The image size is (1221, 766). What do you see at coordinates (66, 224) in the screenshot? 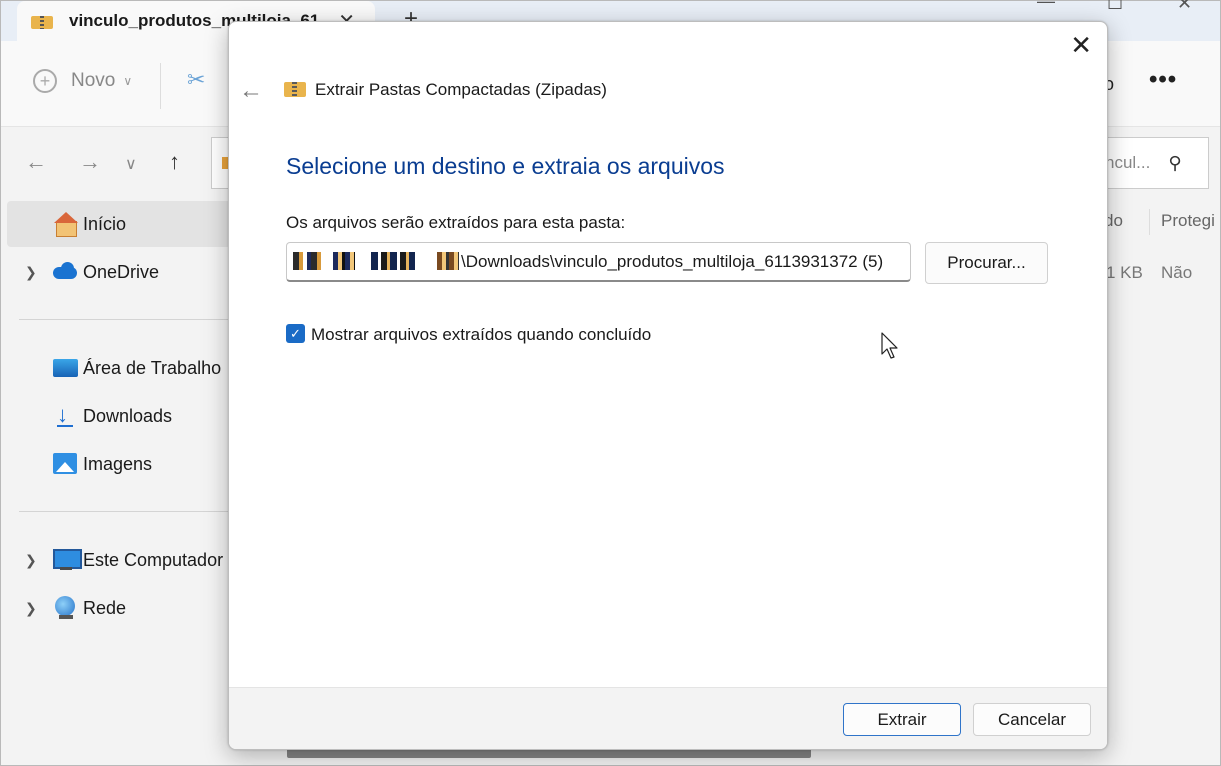
I see `home-icon` at bounding box center [66, 224].